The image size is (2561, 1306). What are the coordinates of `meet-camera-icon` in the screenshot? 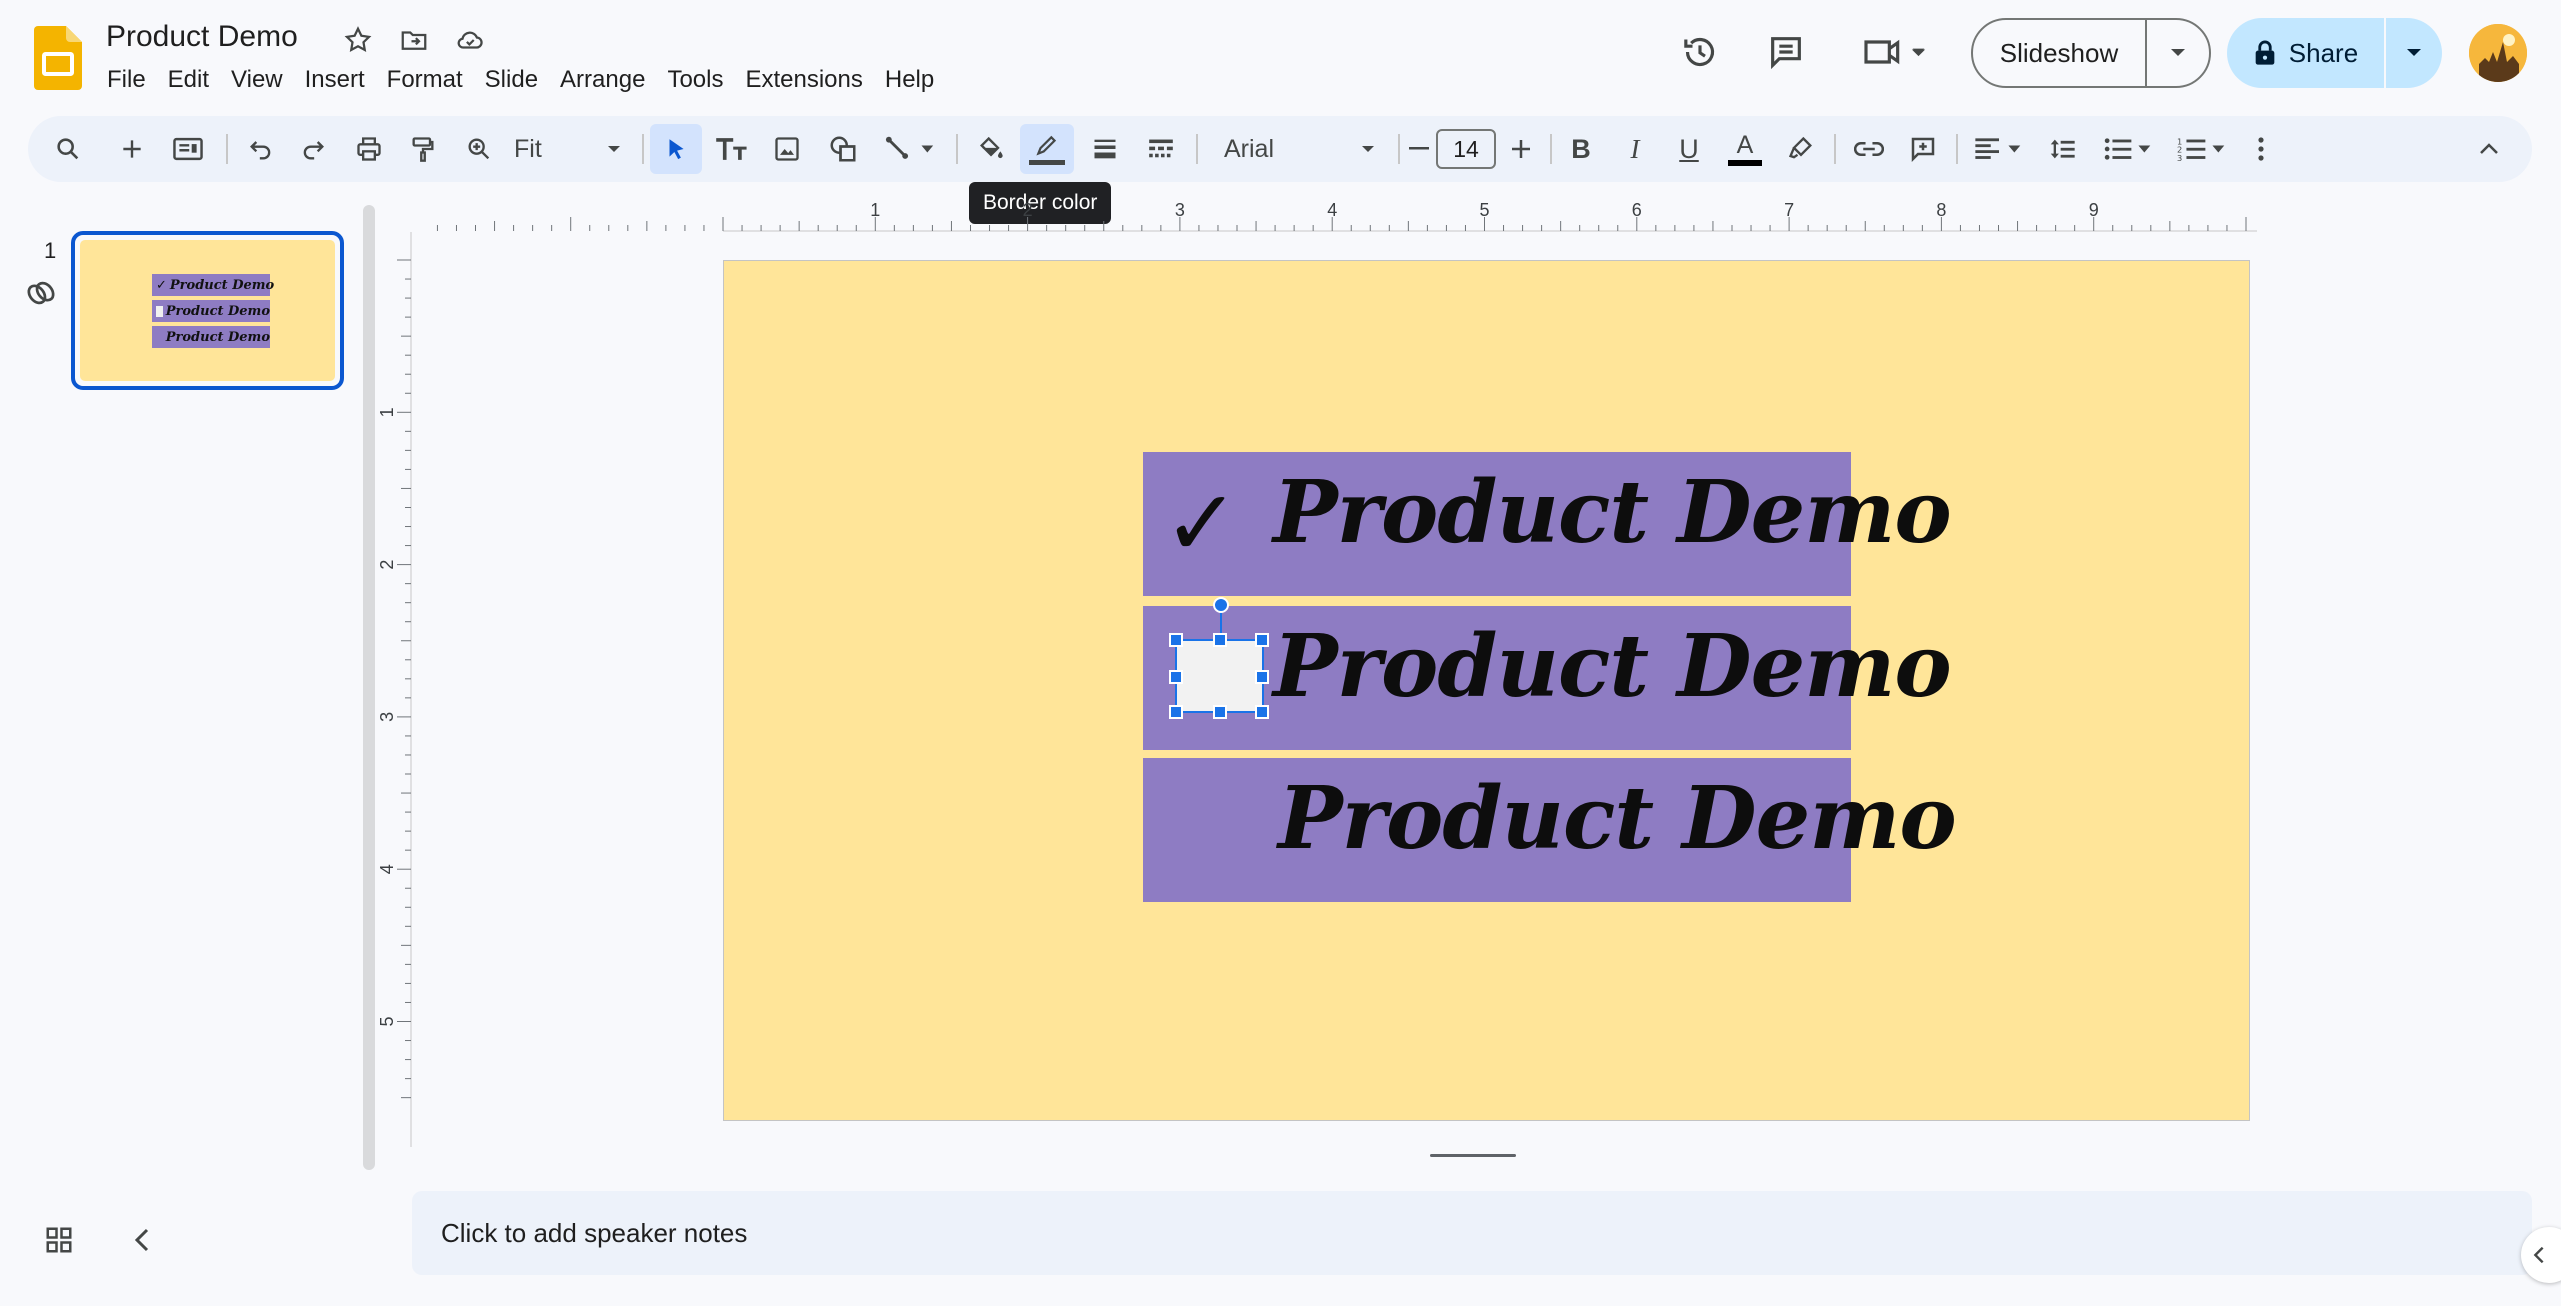 It's located at (1896, 52).